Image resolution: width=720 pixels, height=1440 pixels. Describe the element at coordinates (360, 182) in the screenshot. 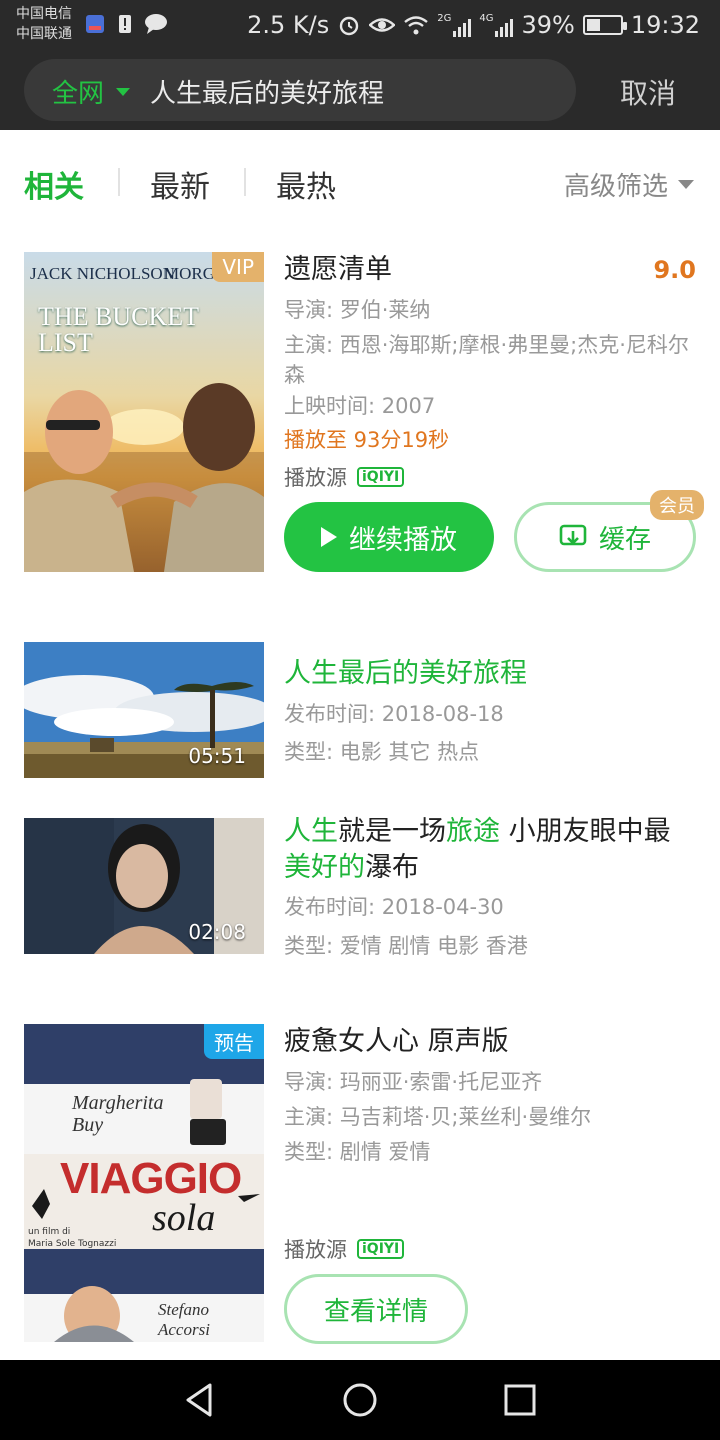

I see `filter-tabs: 相关 最新 最热 高级筛选` at that location.